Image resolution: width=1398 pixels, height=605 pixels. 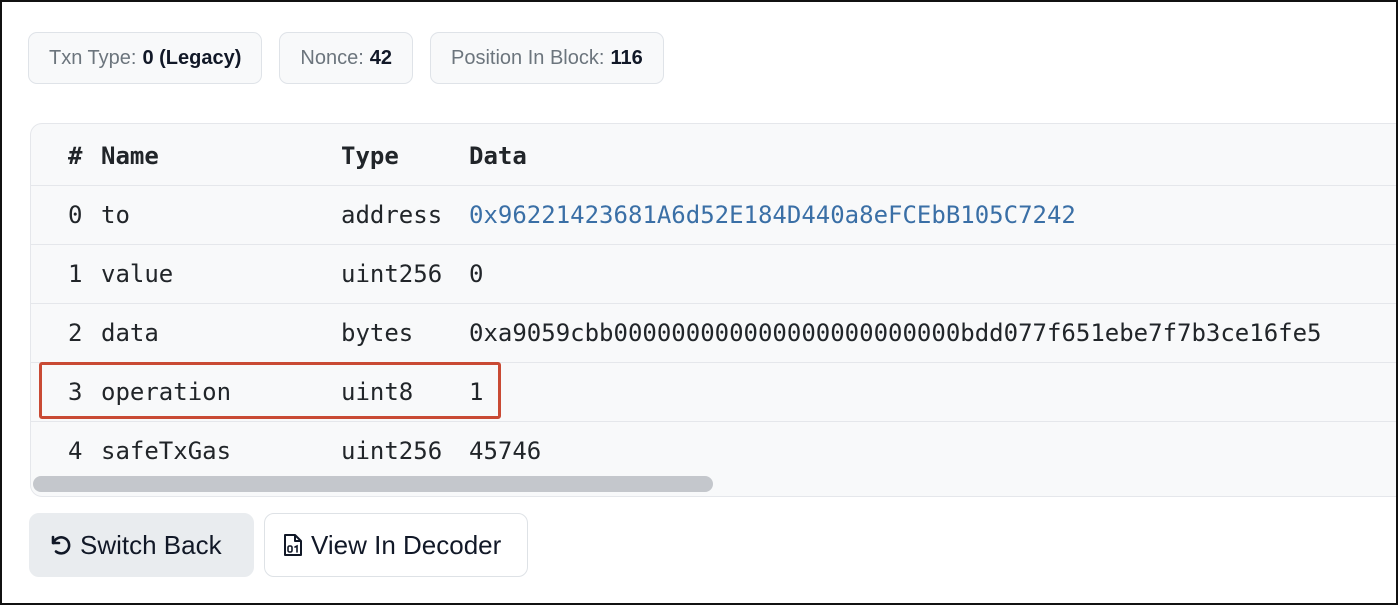 I want to click on operation-row-highlight, so click(x=270, y=390).